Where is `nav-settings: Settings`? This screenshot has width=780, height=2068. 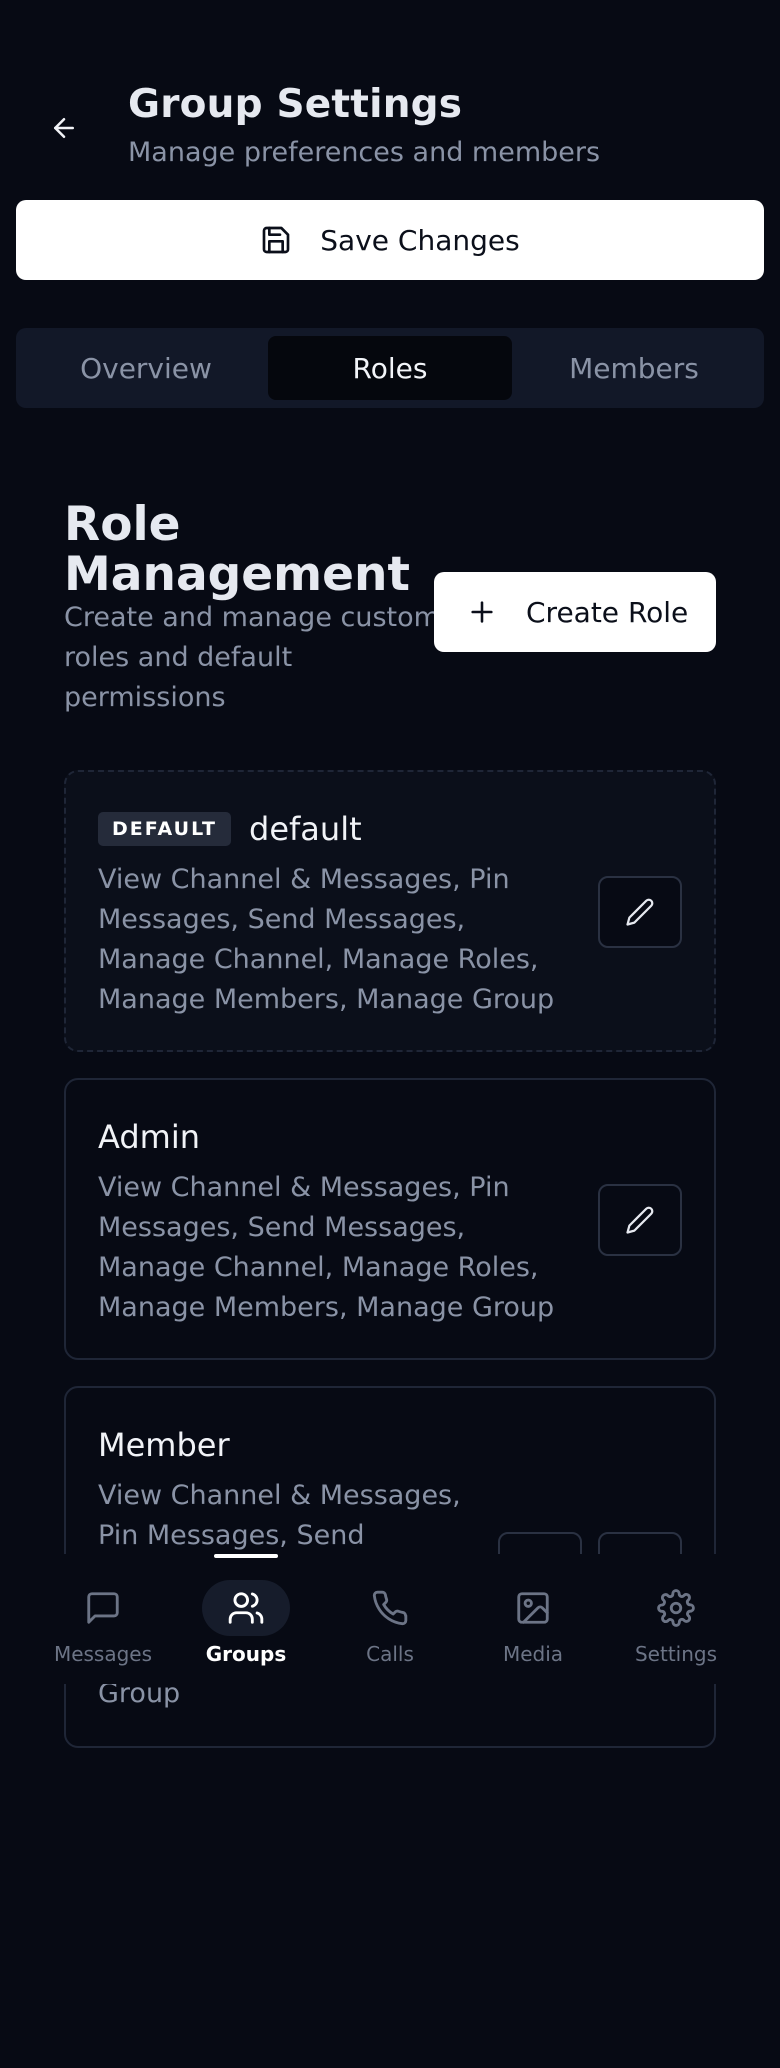 nav-settings: Settings is located at coordinates (676, 1630).